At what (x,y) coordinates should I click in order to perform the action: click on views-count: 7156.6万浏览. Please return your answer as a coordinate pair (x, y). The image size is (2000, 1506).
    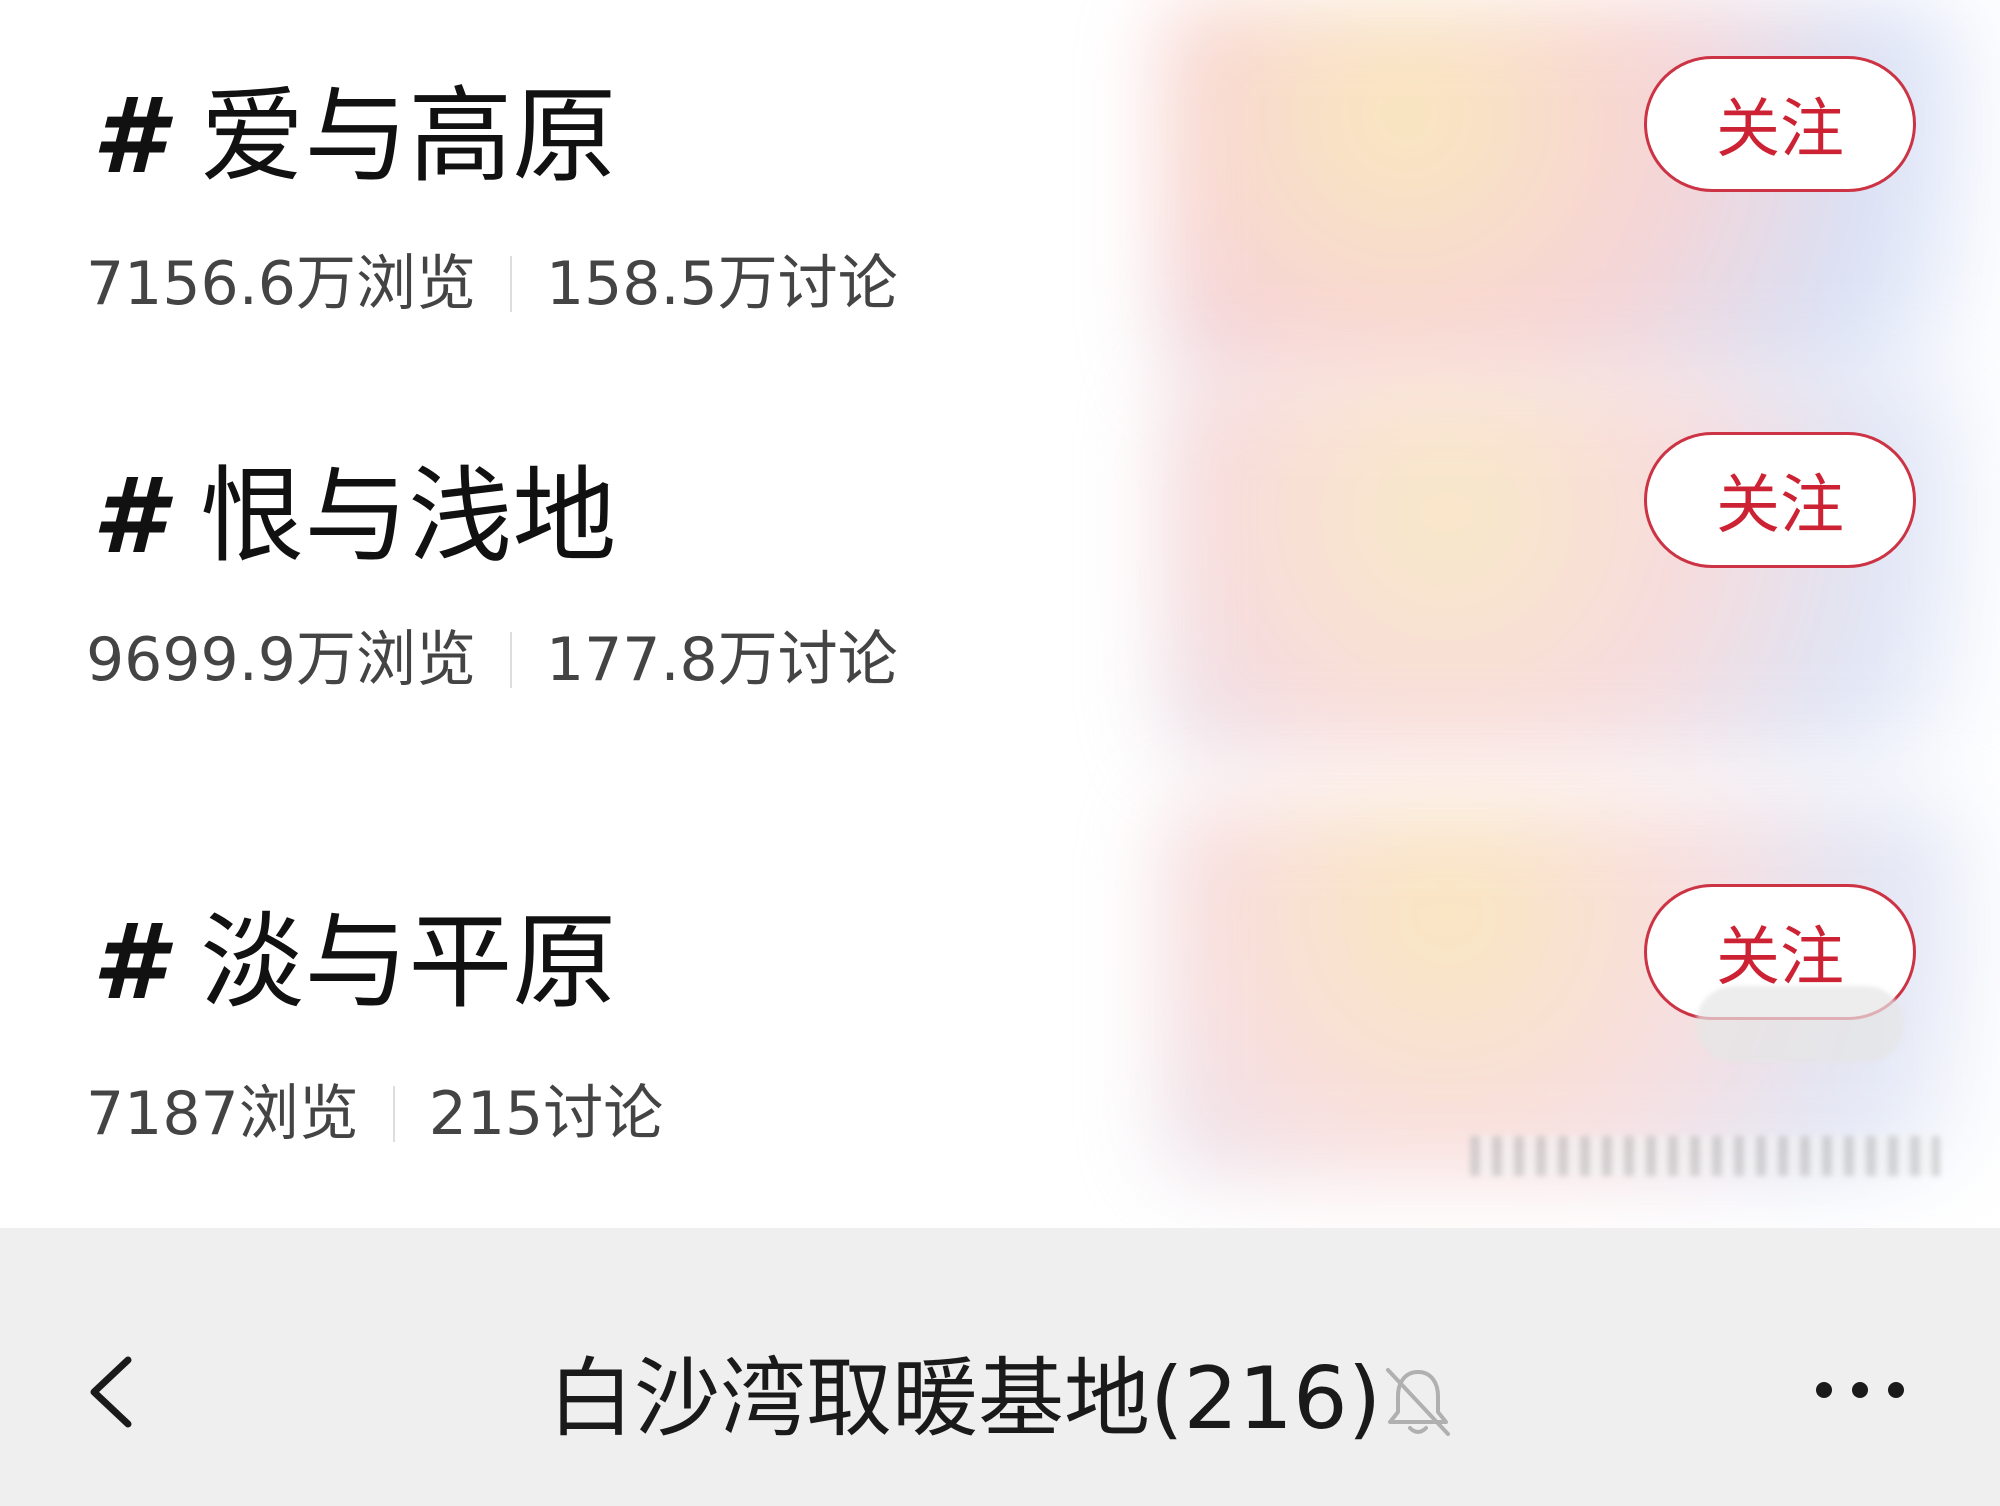
    Looking at the image, I should click on (281, 284).